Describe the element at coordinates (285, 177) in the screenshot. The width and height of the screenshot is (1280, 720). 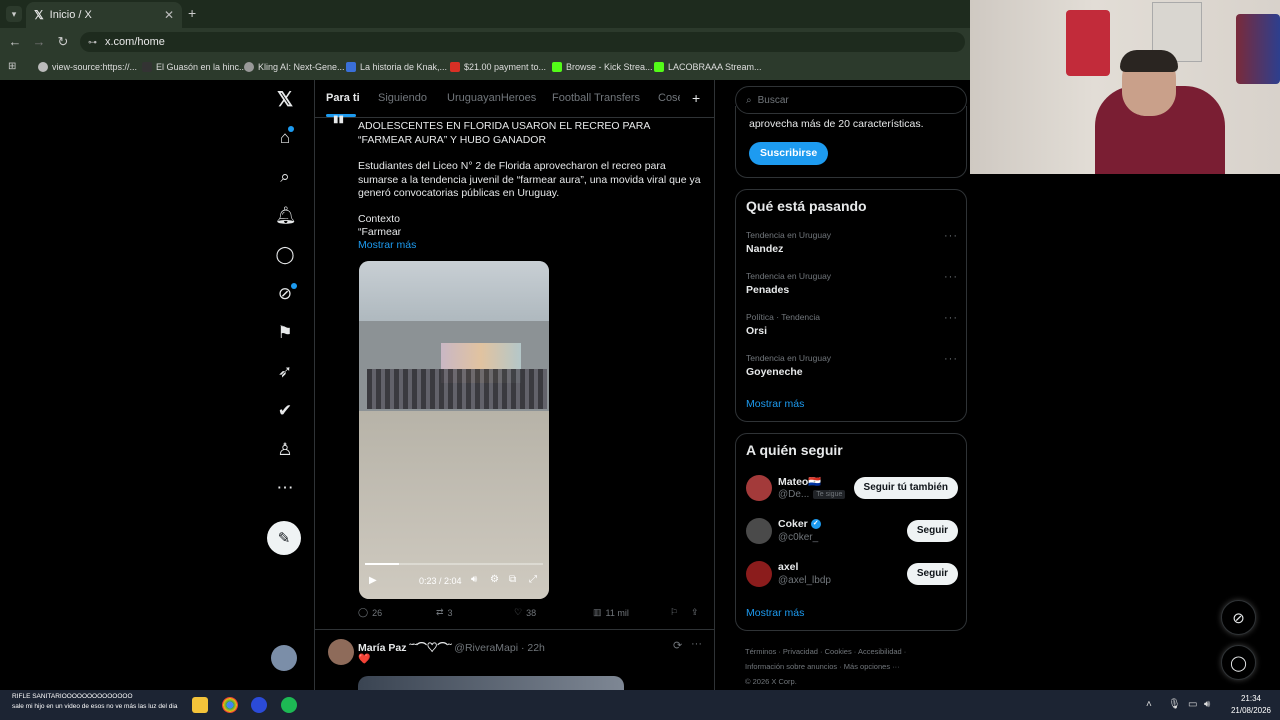
I see `search-icon: ⌕` at that location.